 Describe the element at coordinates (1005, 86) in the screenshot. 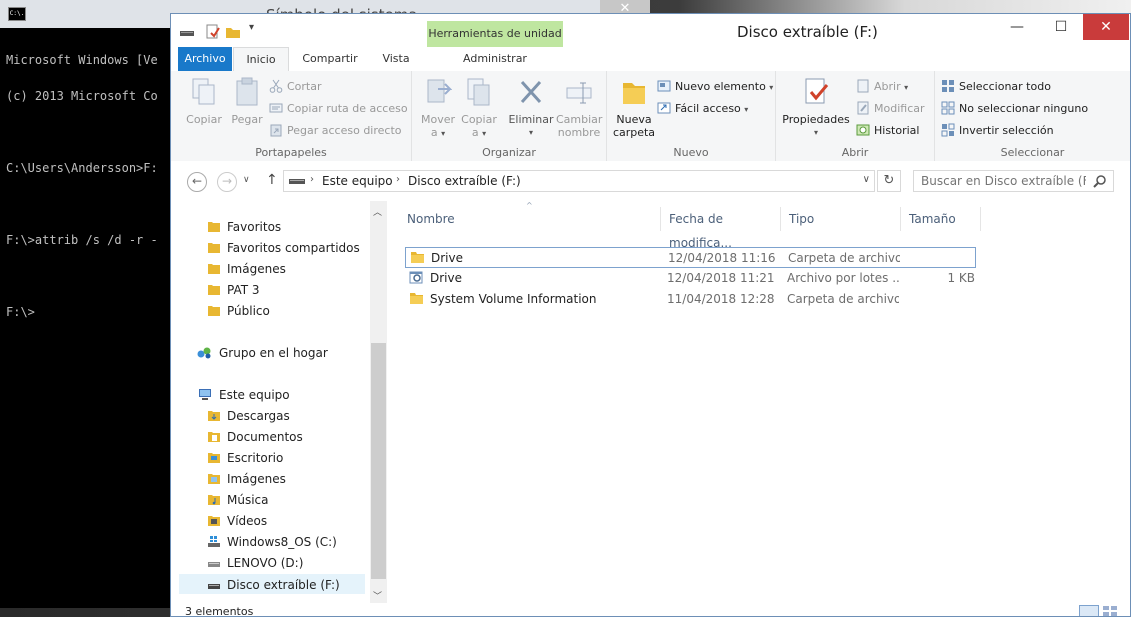

I see `select-all-label: Seleccionar todo` at that location.